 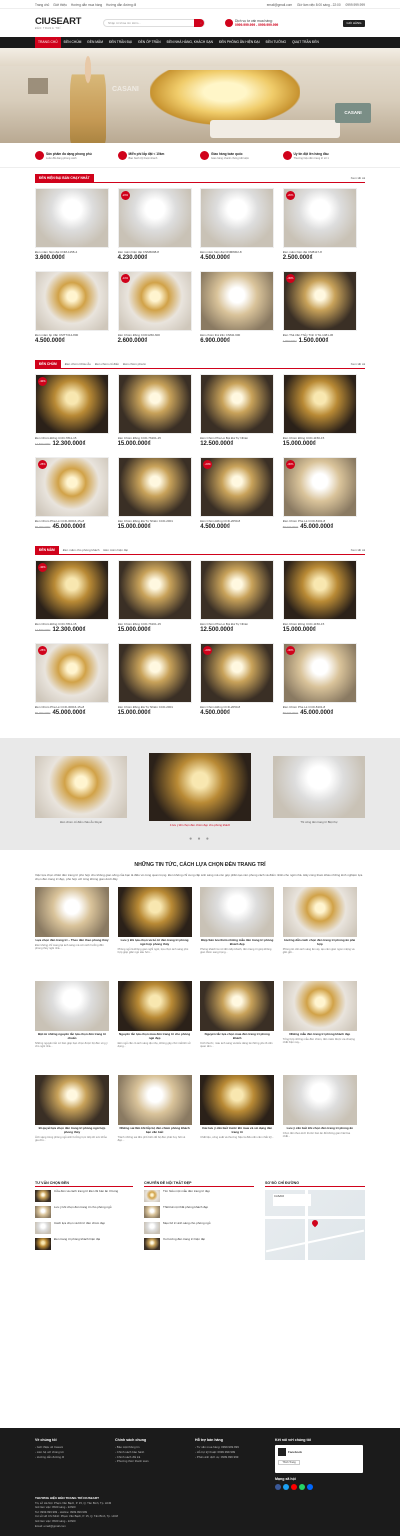 I want to click on nav-ceiling-tray: ĐÈN MÂM, so click(x=95, y=42).